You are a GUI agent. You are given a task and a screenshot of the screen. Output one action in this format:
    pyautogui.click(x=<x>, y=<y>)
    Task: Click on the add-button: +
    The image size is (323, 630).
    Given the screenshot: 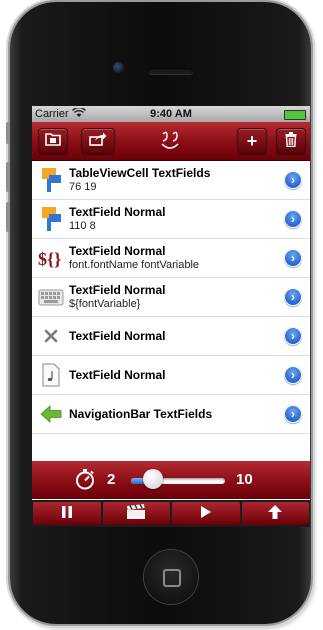 What is the action you would take?
    pyautogui.click(x=252, y=141)
    